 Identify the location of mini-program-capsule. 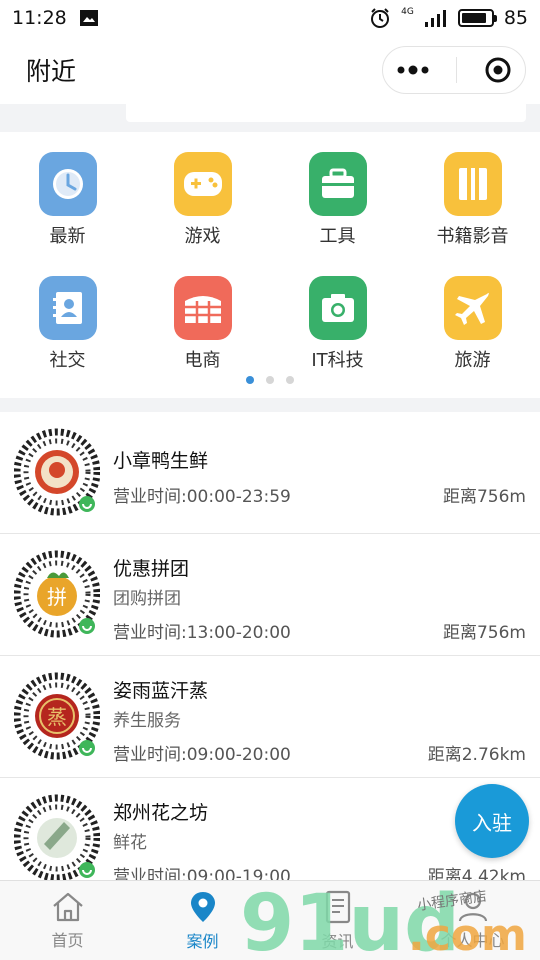
(454, 70).